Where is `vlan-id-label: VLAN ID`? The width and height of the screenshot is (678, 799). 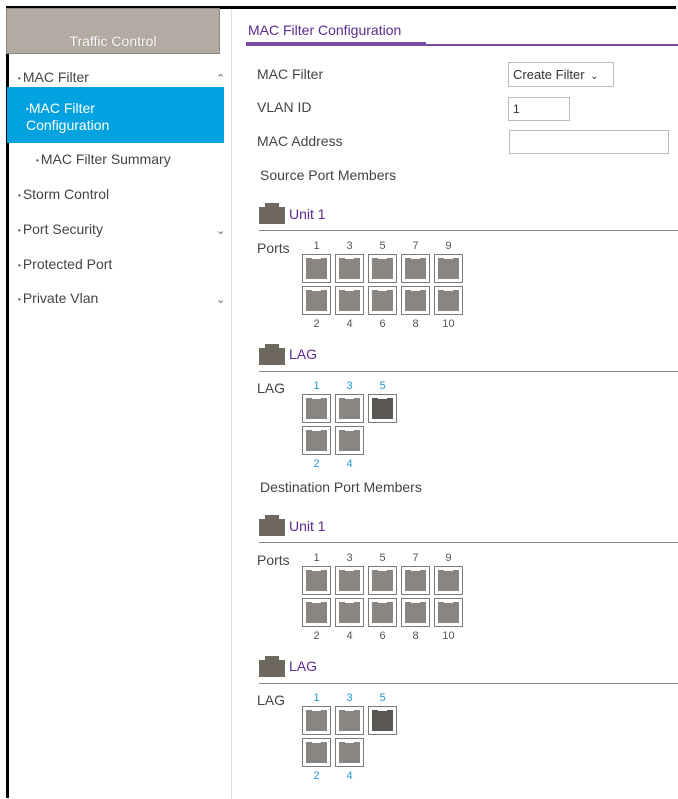 vlan-id-label: VLAN ID is located at coordinates (284, 107).